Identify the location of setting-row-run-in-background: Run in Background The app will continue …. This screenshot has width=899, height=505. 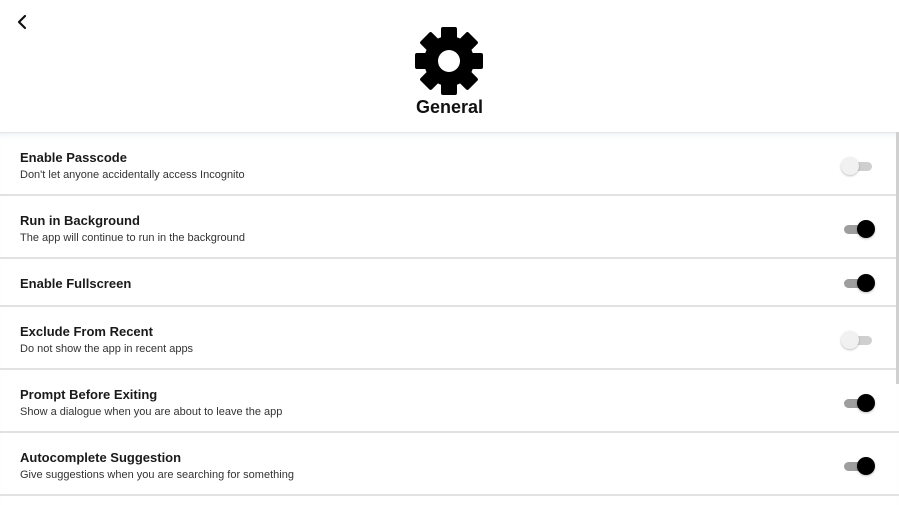
(449, 227).